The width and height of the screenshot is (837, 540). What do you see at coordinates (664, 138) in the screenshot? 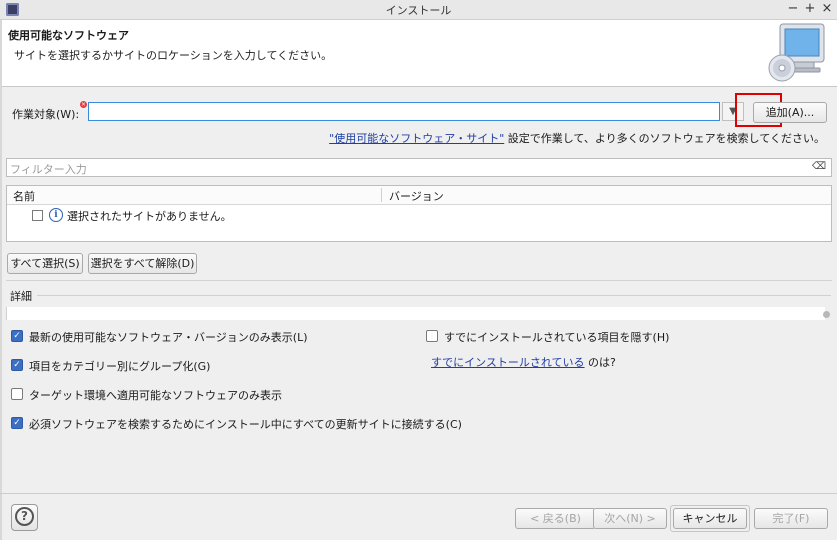
I see `hint-text: 設定で作業して、より多くのソフトウェアを検索してください。` at bounding box center [664, 138].